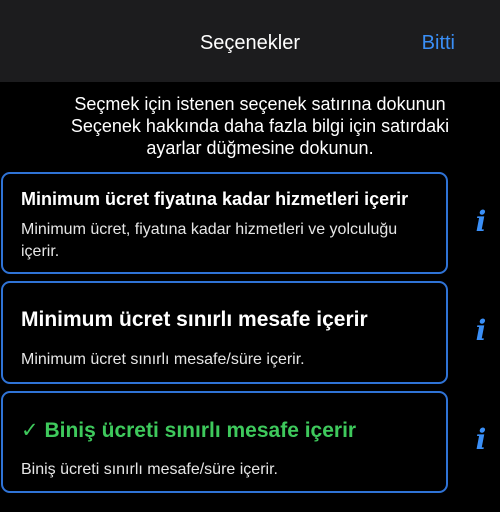  I want to click on option-title-selected: ✓ Biniş ücreti sınırlı mesafe içerir, so click(228, 430).